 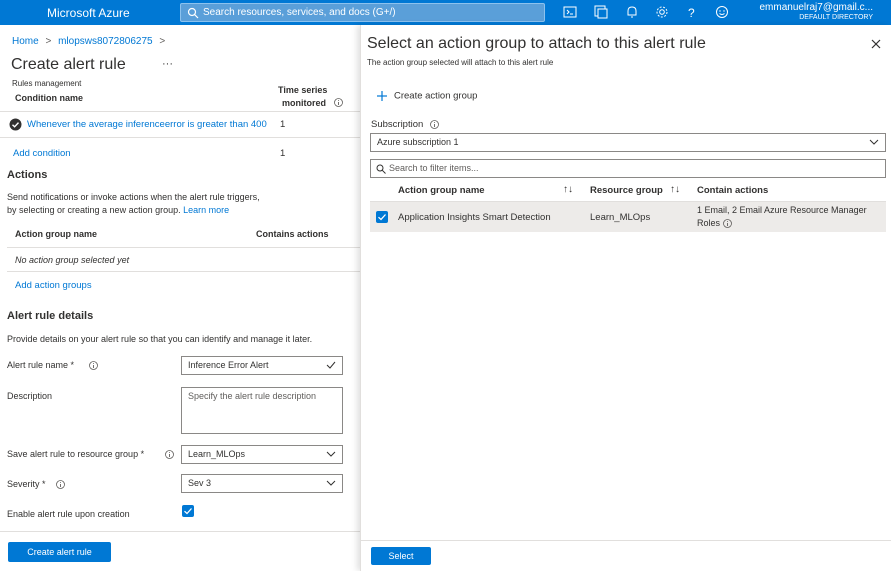 What do you see at coordinates (292, 234) in the screenshot?
I see `contains-actions-header: Contains actions` at bounding box center [292, 234].